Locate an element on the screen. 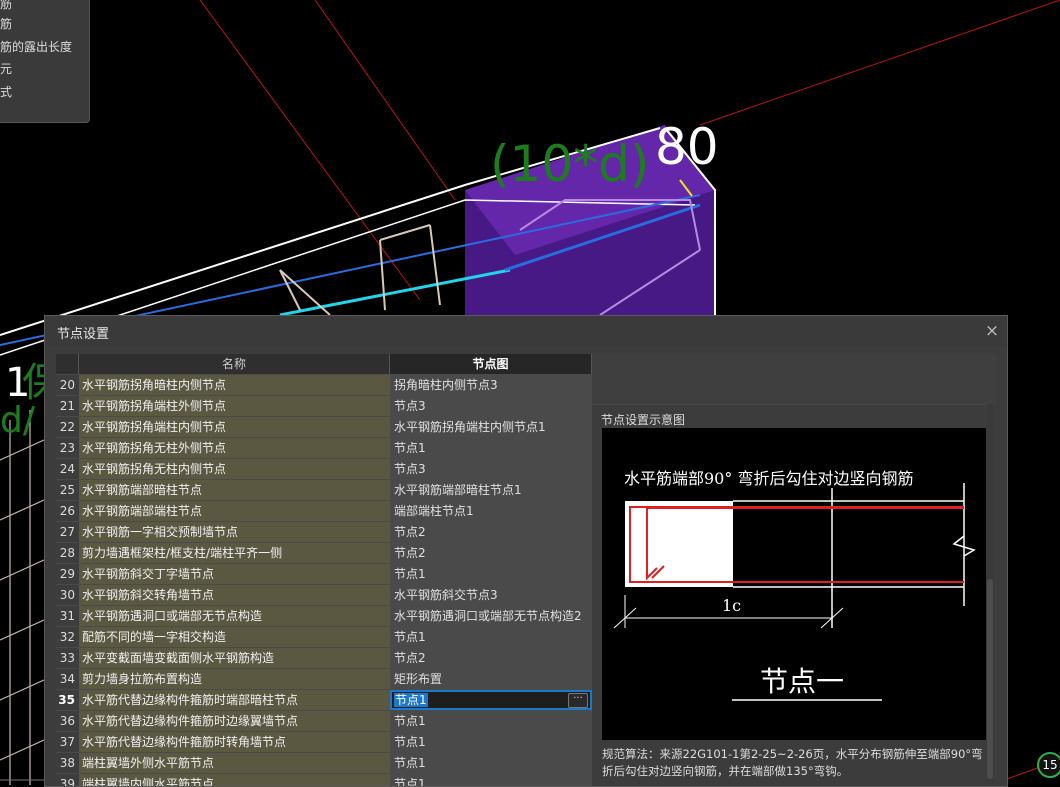 This screenshot has height=787, width=1060. row-name-cell: 端柱翼墙内侧水平筋节点 is located at coordinates (234, 780).